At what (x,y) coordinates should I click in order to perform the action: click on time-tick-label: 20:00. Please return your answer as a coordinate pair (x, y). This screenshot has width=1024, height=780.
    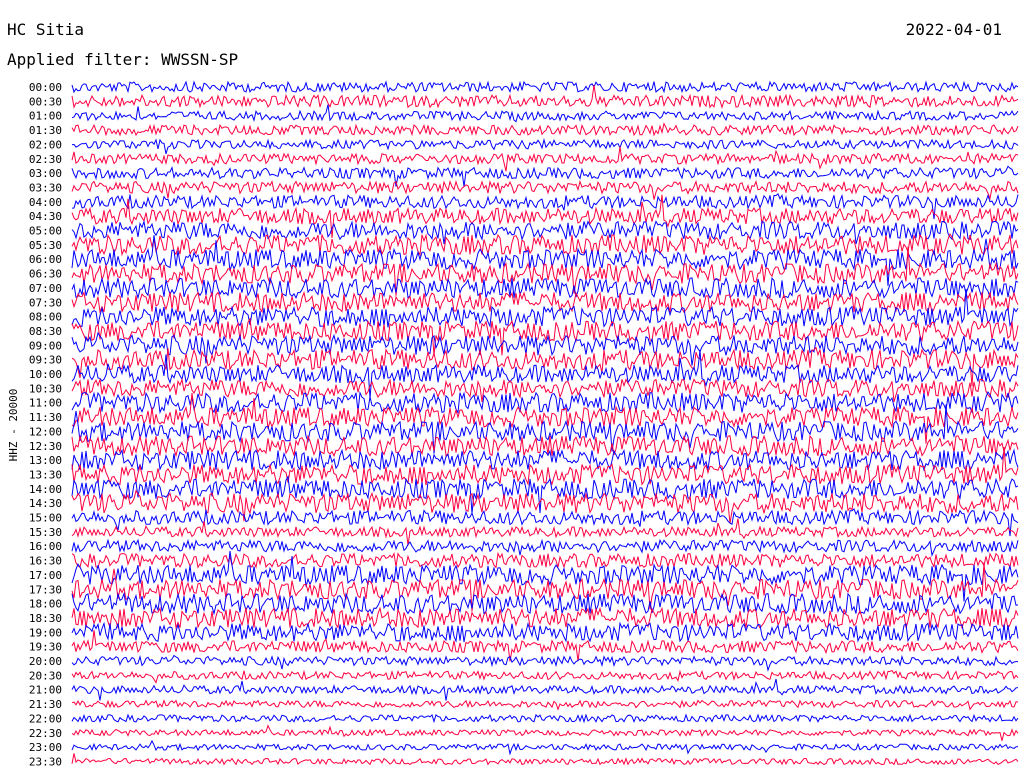
    Looking at the image, I should click on (45, 661).